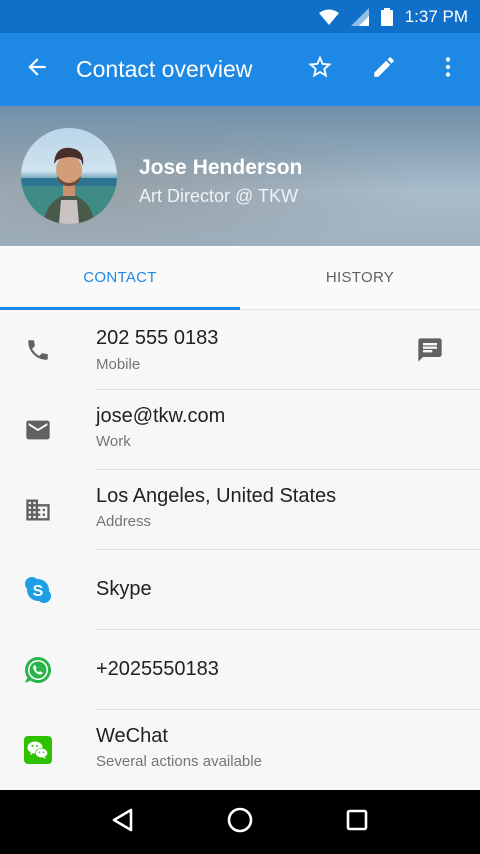 This screenshot has height=854, width=480. What do you see at coordinates (38, 670) in the screenshot?
I see `whatsapp-icon` at bounding box center [38, 670].